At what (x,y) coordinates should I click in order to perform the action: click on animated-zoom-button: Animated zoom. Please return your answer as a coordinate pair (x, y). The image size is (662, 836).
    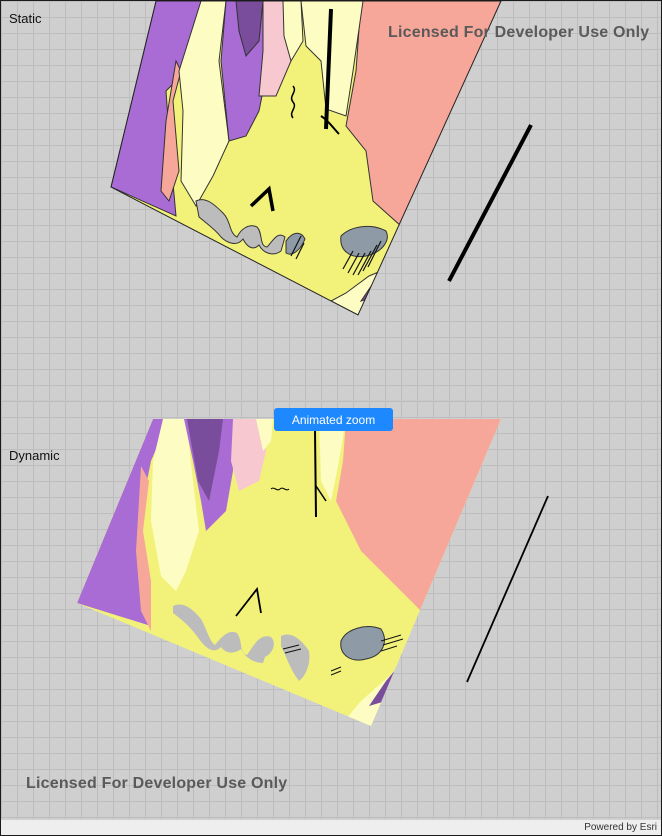
    Looking at the image, I should click on (333, 419).